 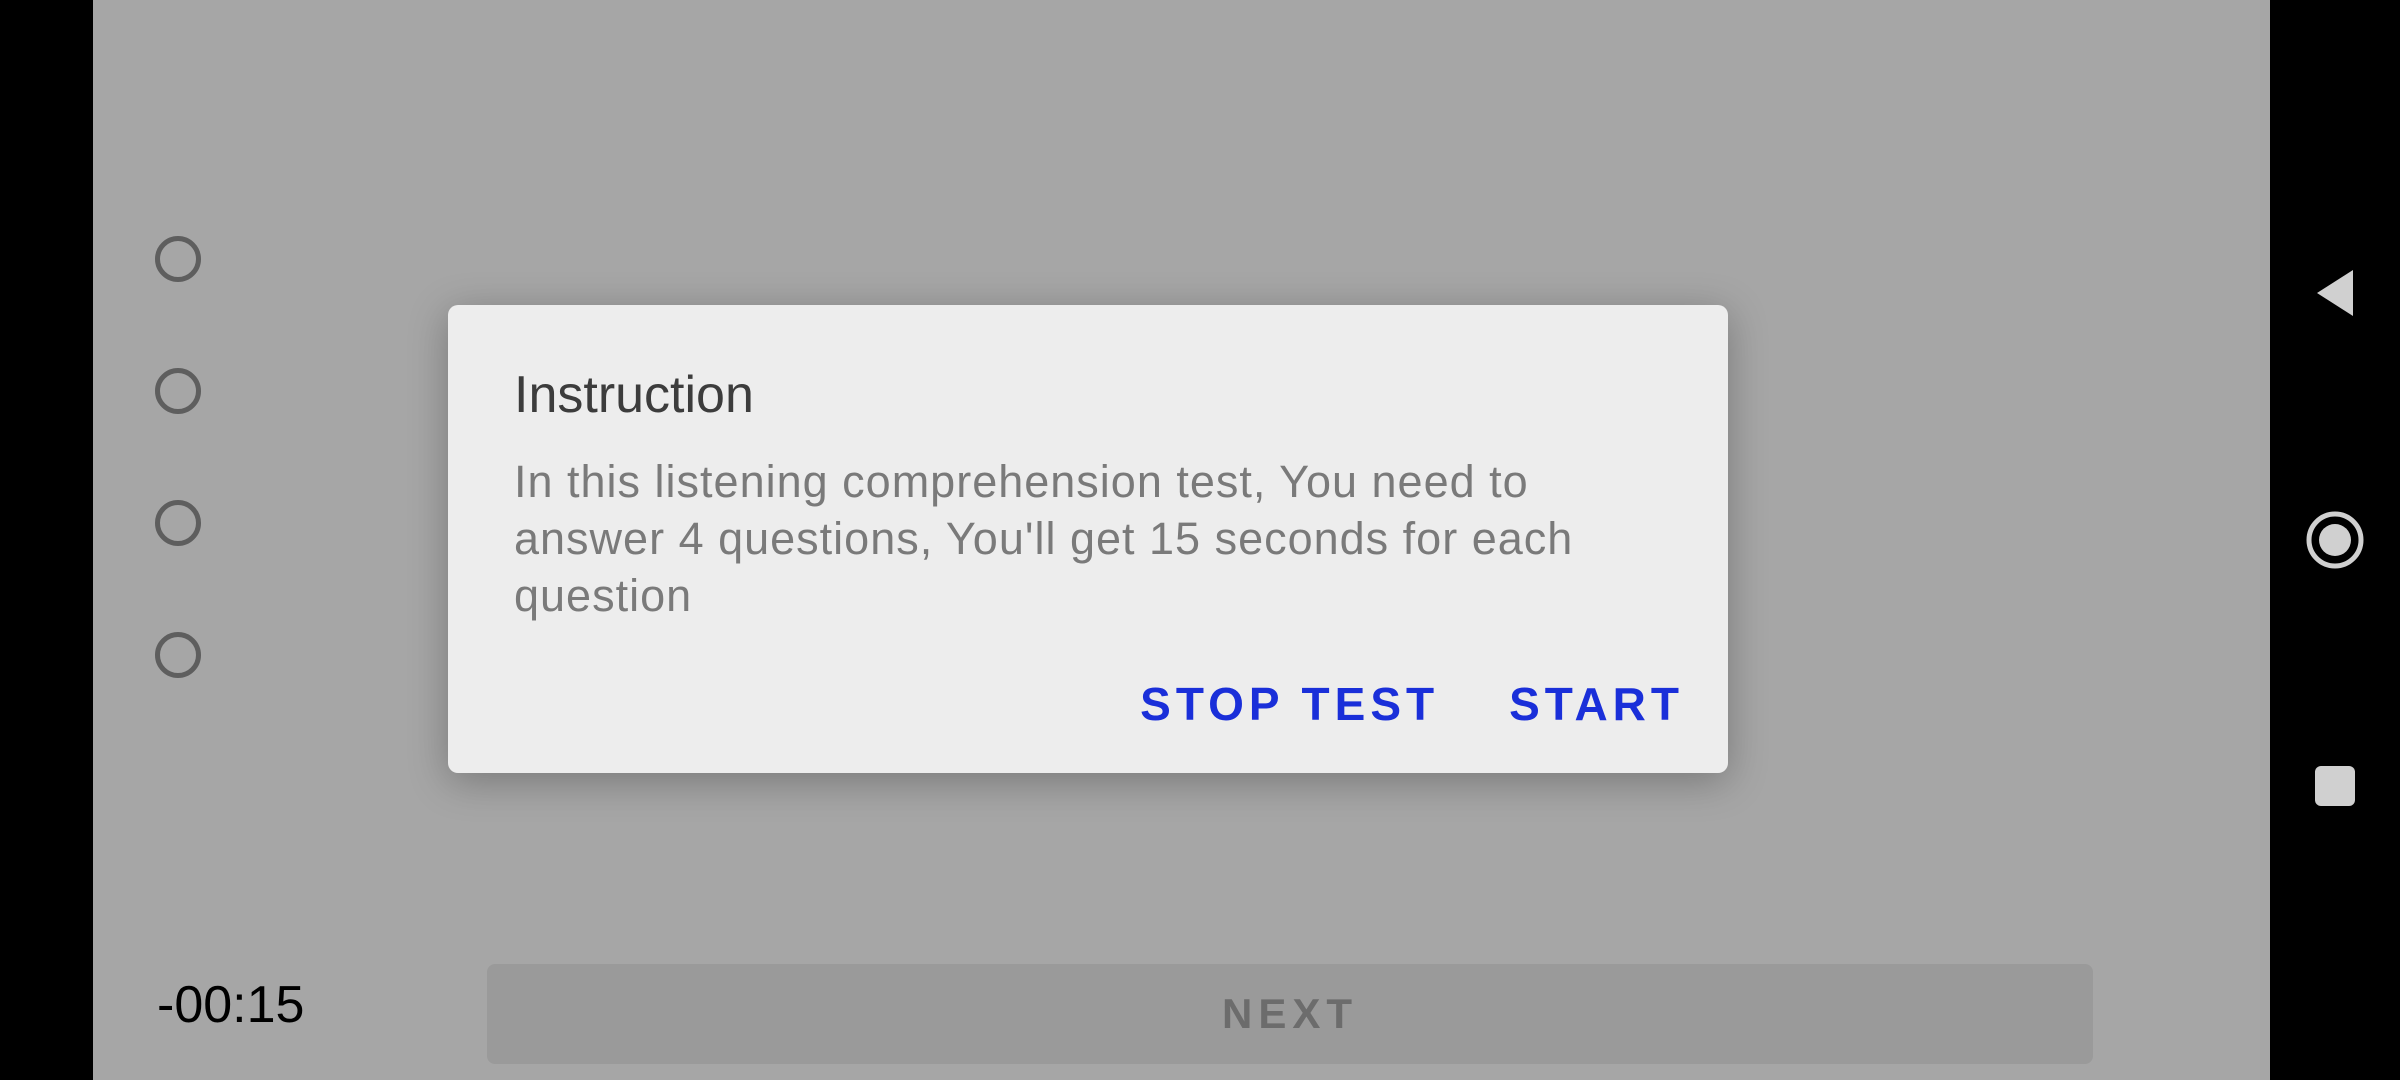 What do you see at coordinates (178, 259) in the screenshot?
I see `answer-option-1-radio` at bounding box center [178, 259].